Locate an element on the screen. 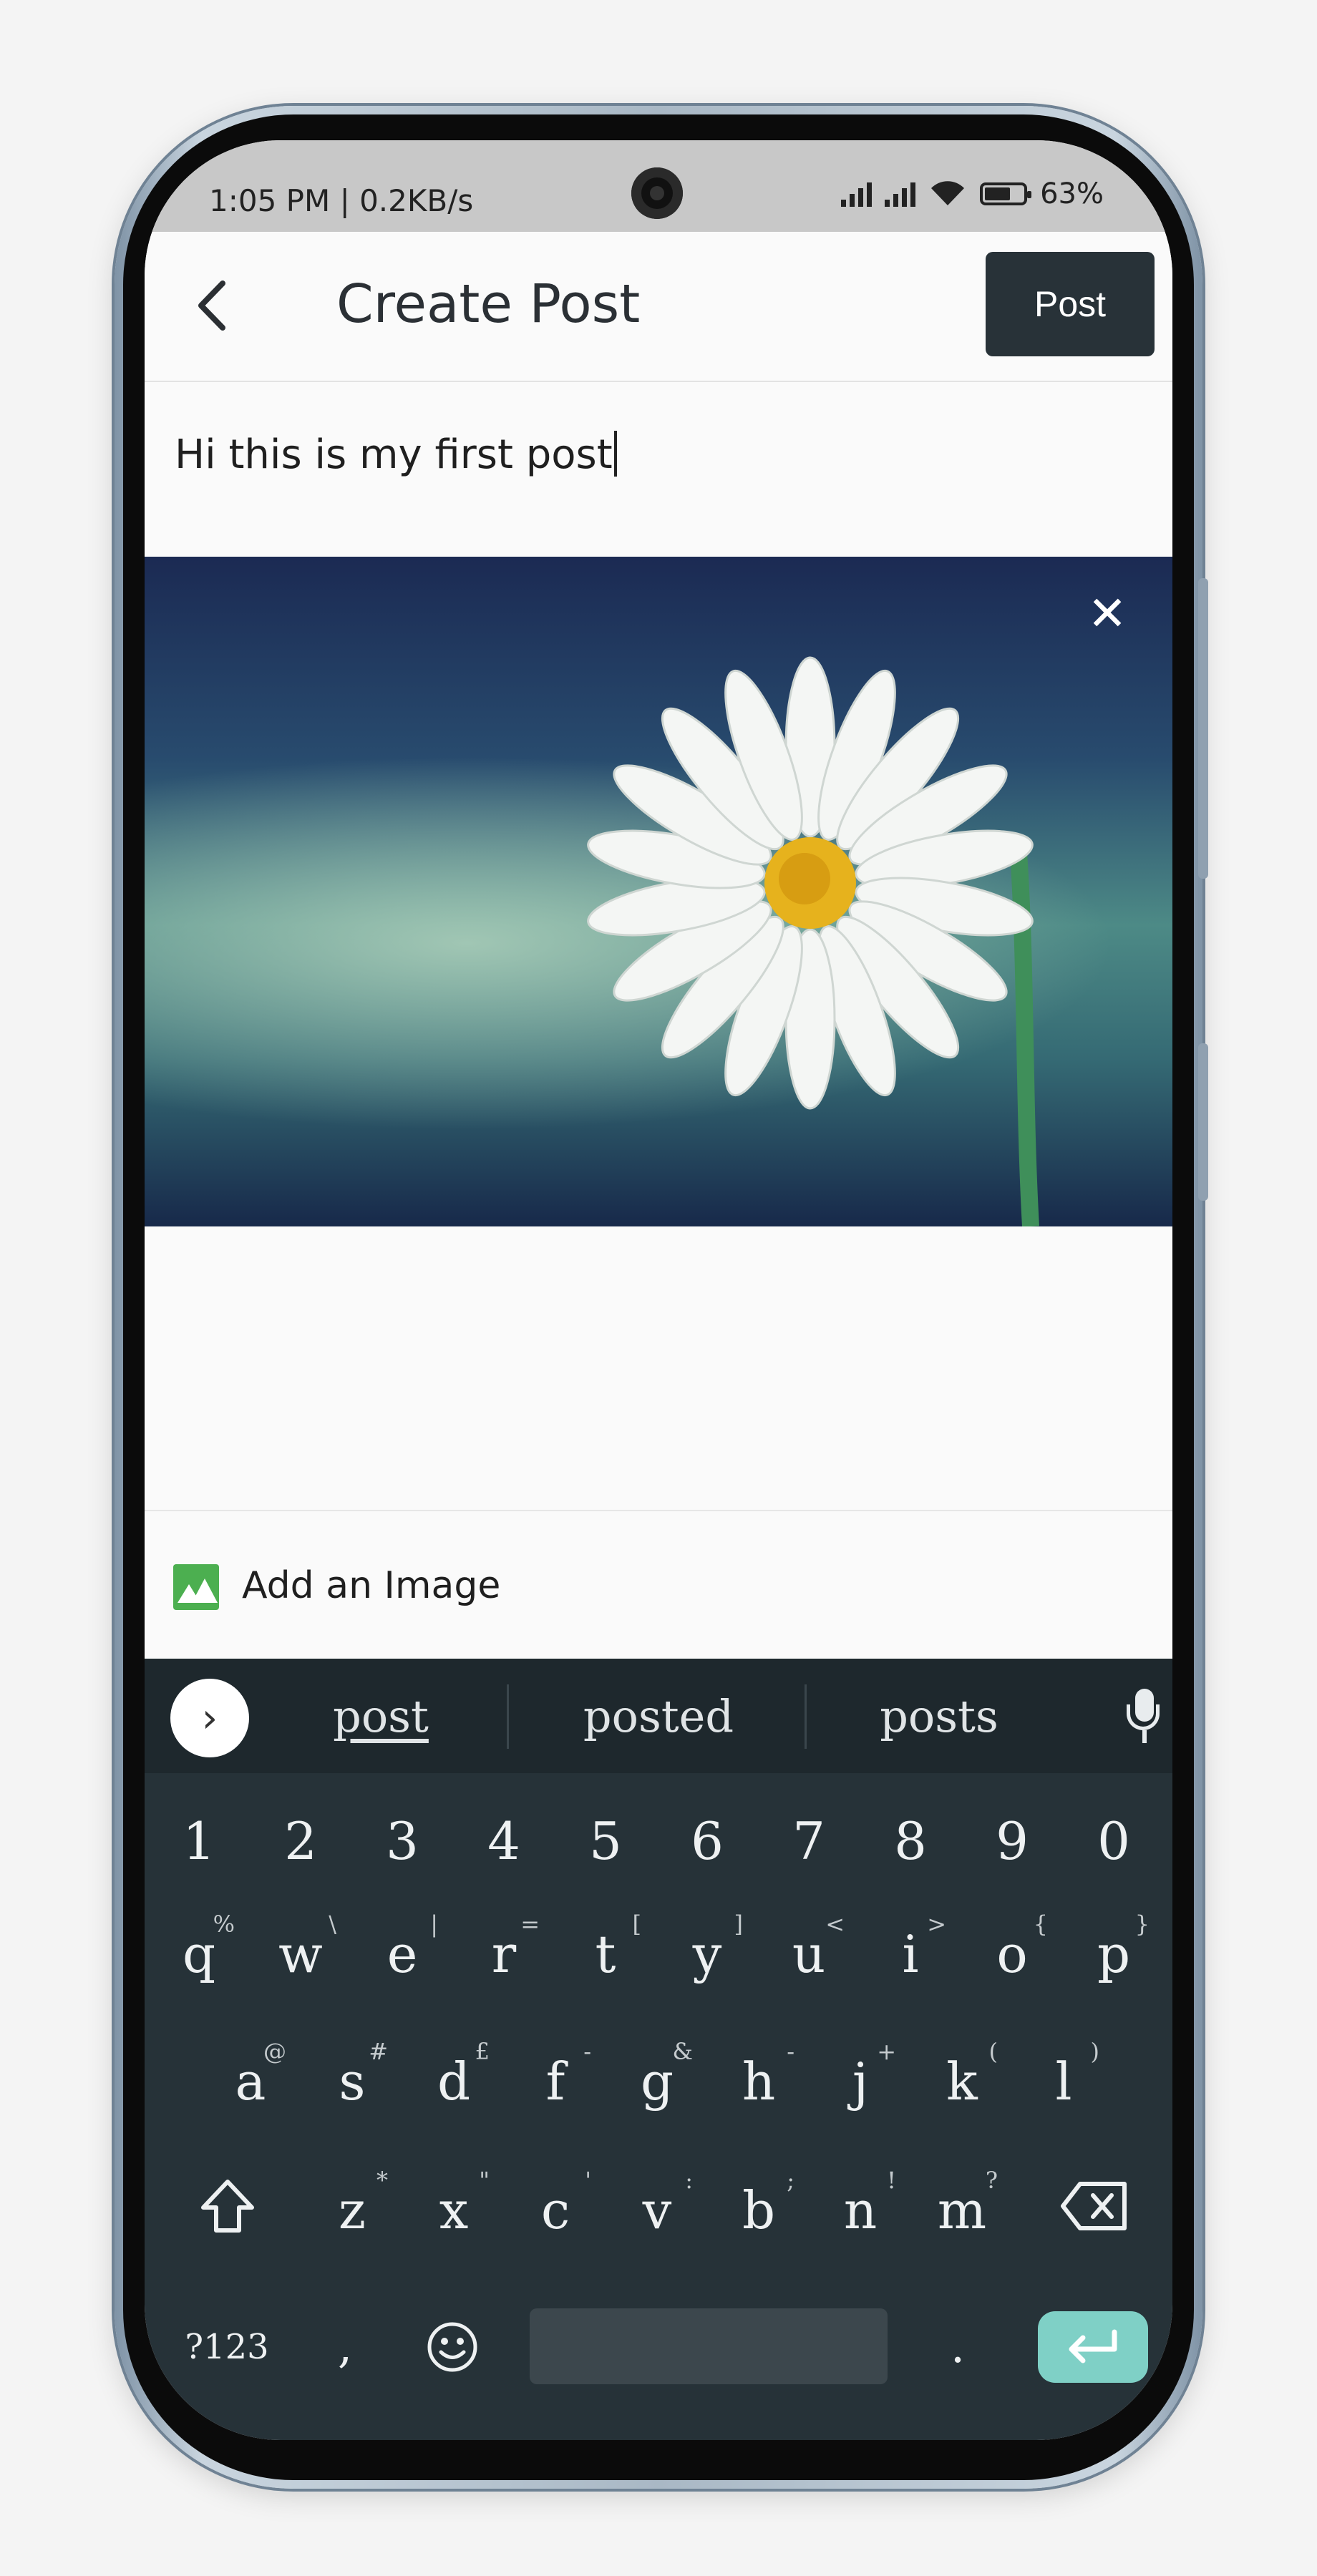 This screenshot has height=2576, width=1317. suggestion-bar: › post posted posts is located at coordinates (658, 1716).